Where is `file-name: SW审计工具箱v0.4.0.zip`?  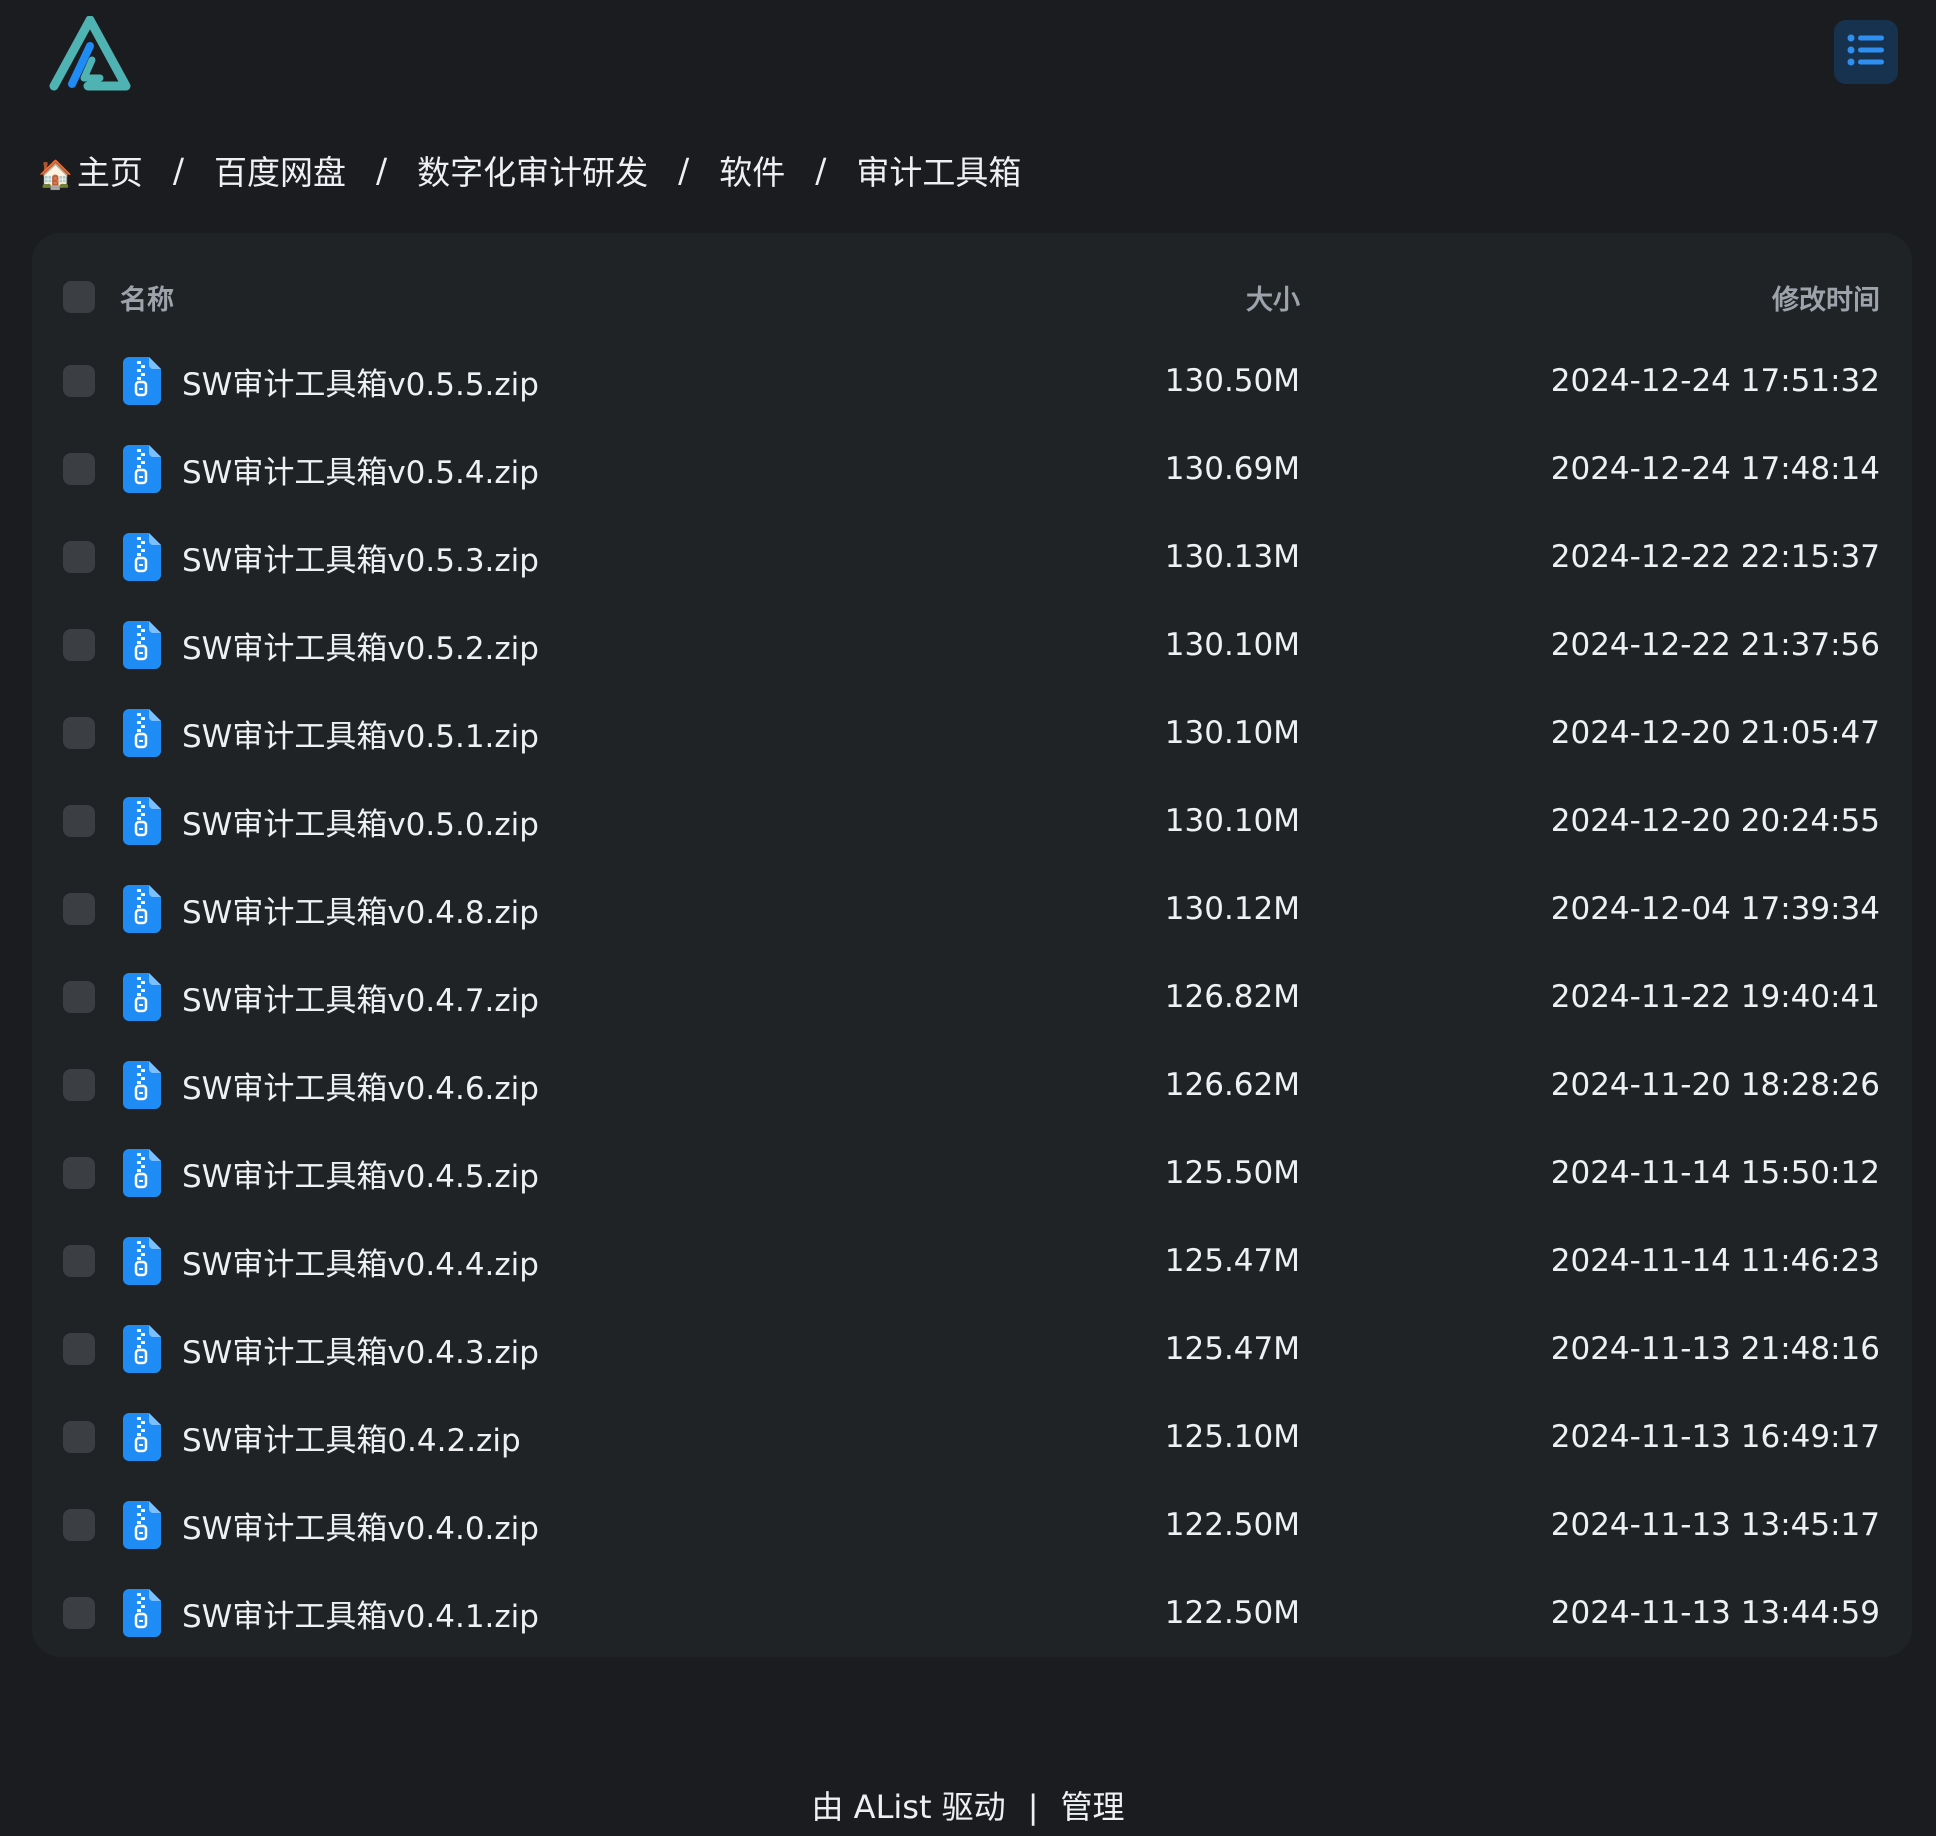
file-name: SW审计工具箱v0.4.0.zip is located at coordinates (360, 1525).